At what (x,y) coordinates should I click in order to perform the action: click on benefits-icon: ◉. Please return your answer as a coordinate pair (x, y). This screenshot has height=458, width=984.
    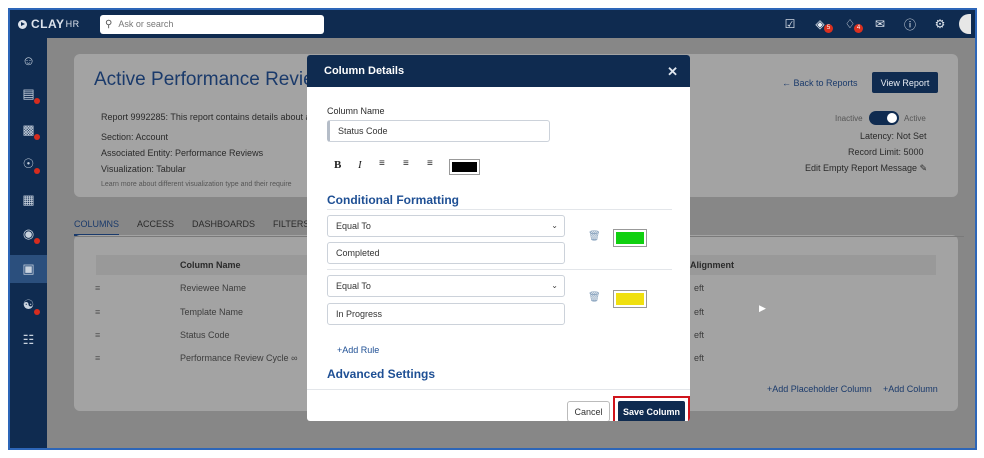
    Looking at the image, I should click on (28, 234).